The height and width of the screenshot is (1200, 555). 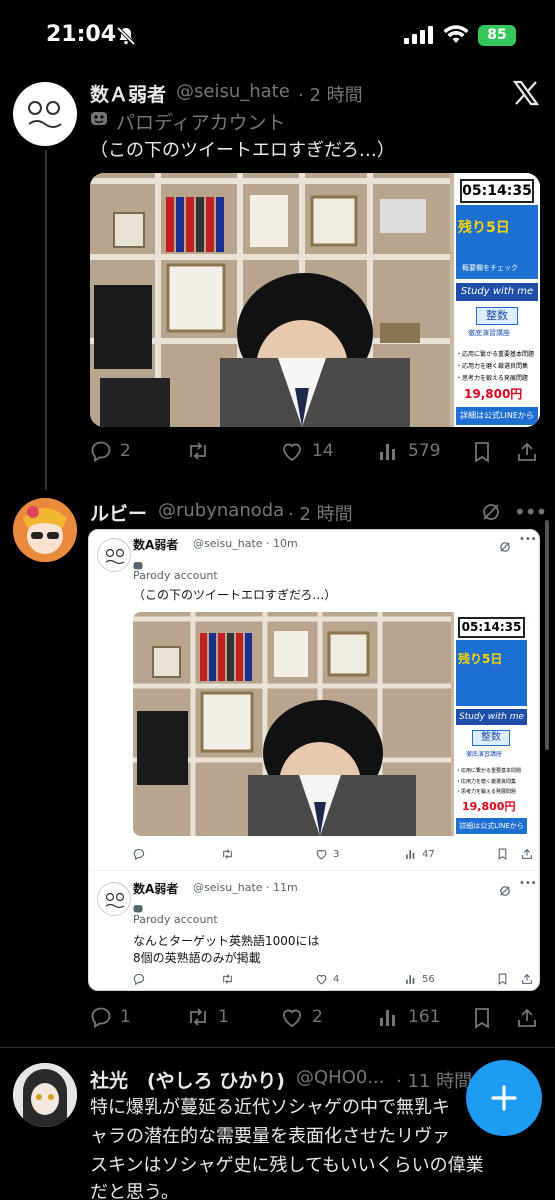 I want to click on views-count: 56, so click(x=428, y=979).